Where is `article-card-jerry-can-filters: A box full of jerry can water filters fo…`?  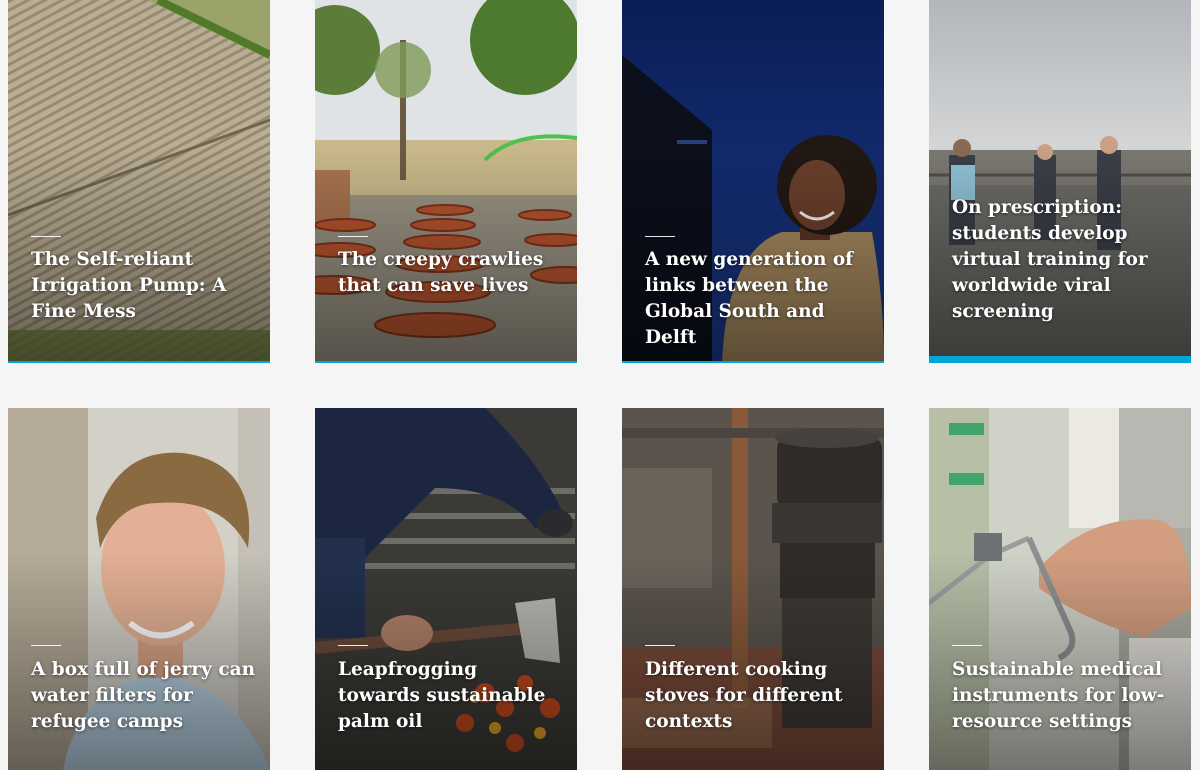
article-card-jerry-can-filters: A box full of jerry can water filters fo… is located at coordinates (139, 589).